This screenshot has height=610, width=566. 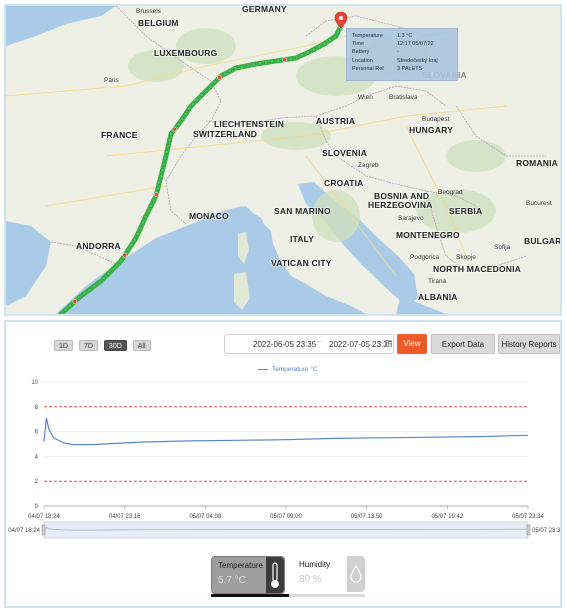 What do you see at coordinates (403, 97) in the screenshot?
I see `map-city-bratislava: Bratislava` at bounding box center [403, 97].